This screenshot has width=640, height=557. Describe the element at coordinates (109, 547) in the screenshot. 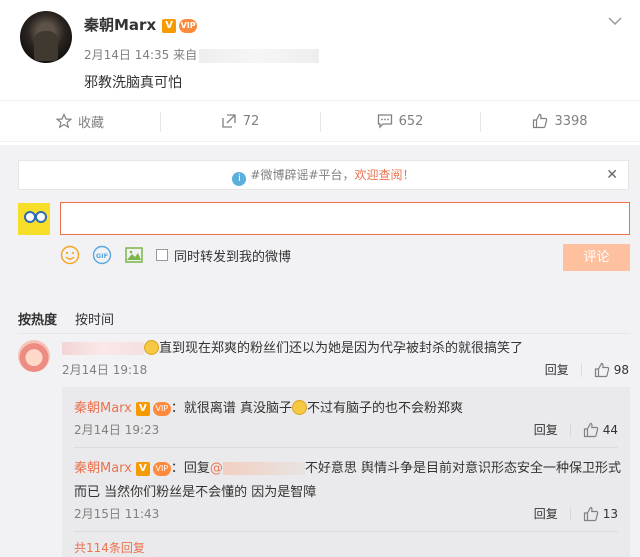

I see `more-replies-link: 共114条回复` at that location.